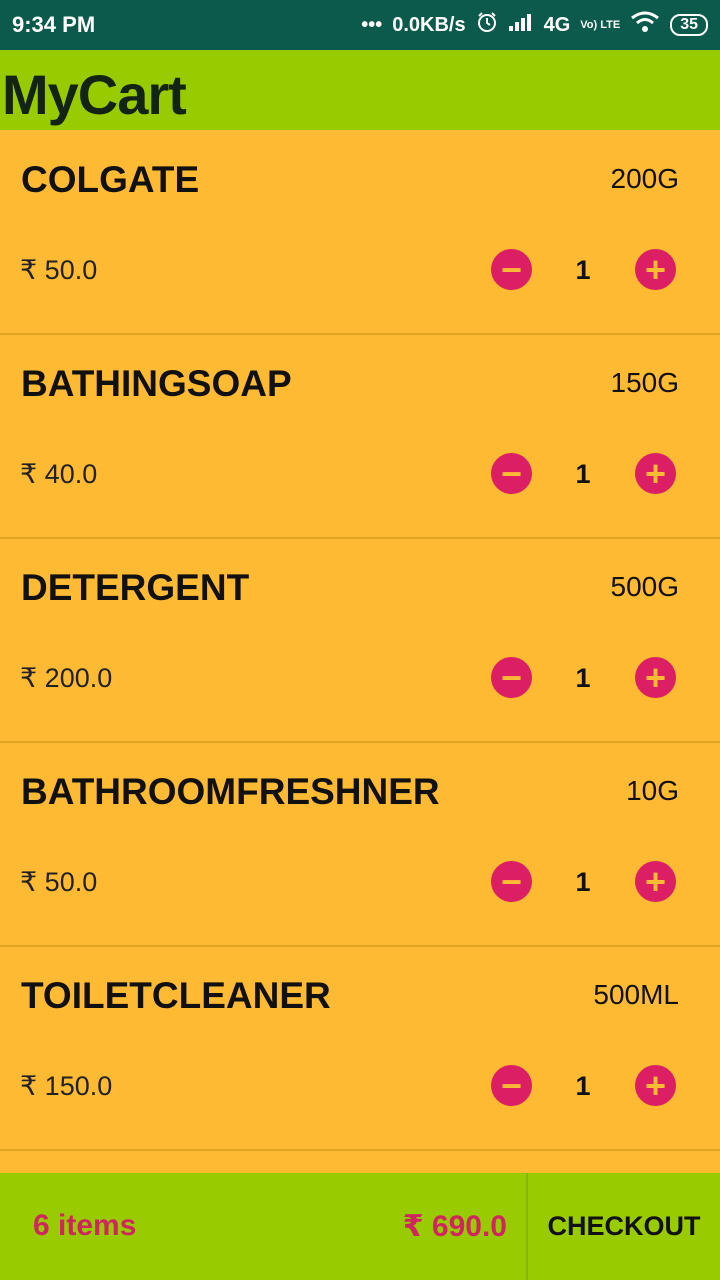 This screenshot has height=1280, width=720. I want to click on item-price: ₹ 150.0, so click(66, 1086).